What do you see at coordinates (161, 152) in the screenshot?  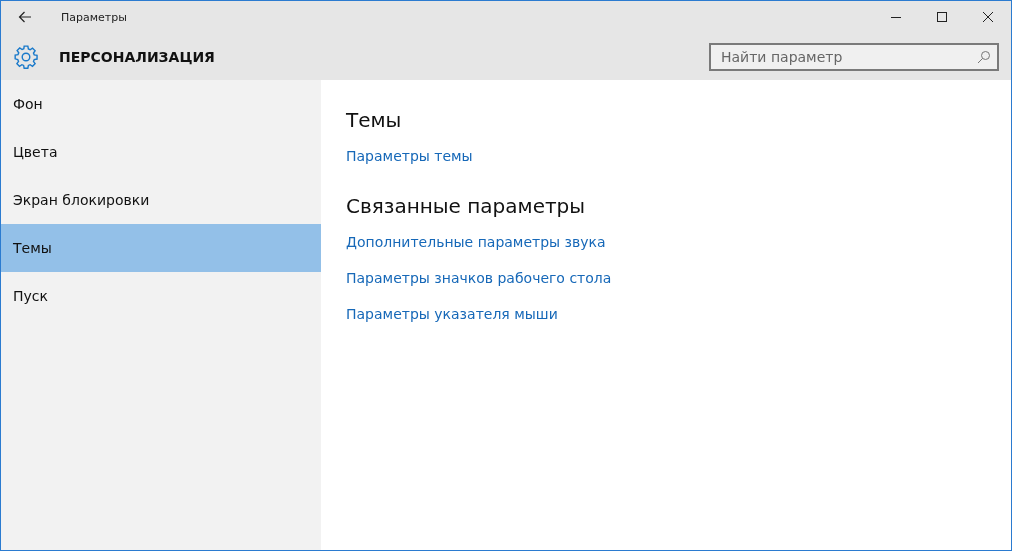 I see `sidebar-item: Цвета` at bounding box center [161, 152].